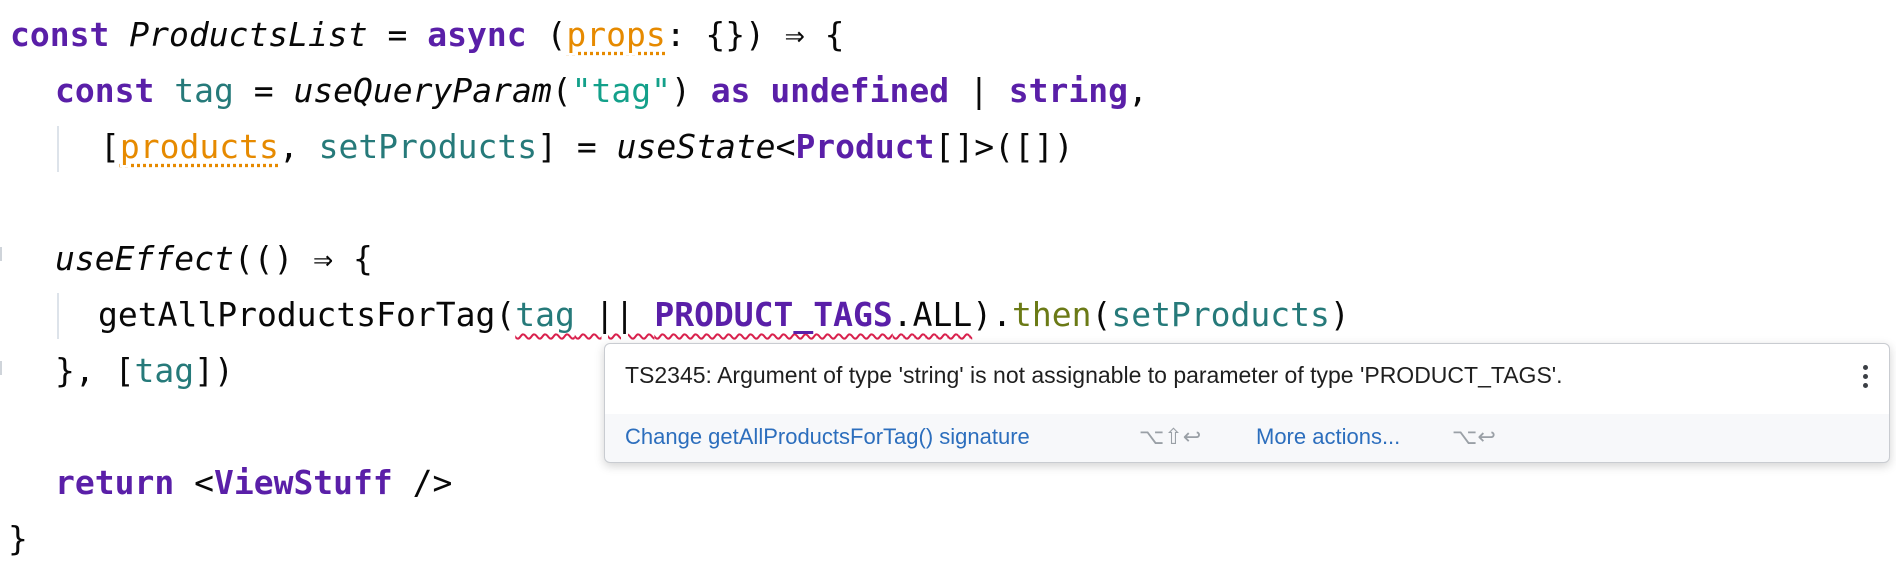 The image size is (1896, 574). What do you see at coordinates (773, 314) in the screenshot?
I see `enum-product-tags: PRODUCT_TAGS` at bounding box center [773, 314].